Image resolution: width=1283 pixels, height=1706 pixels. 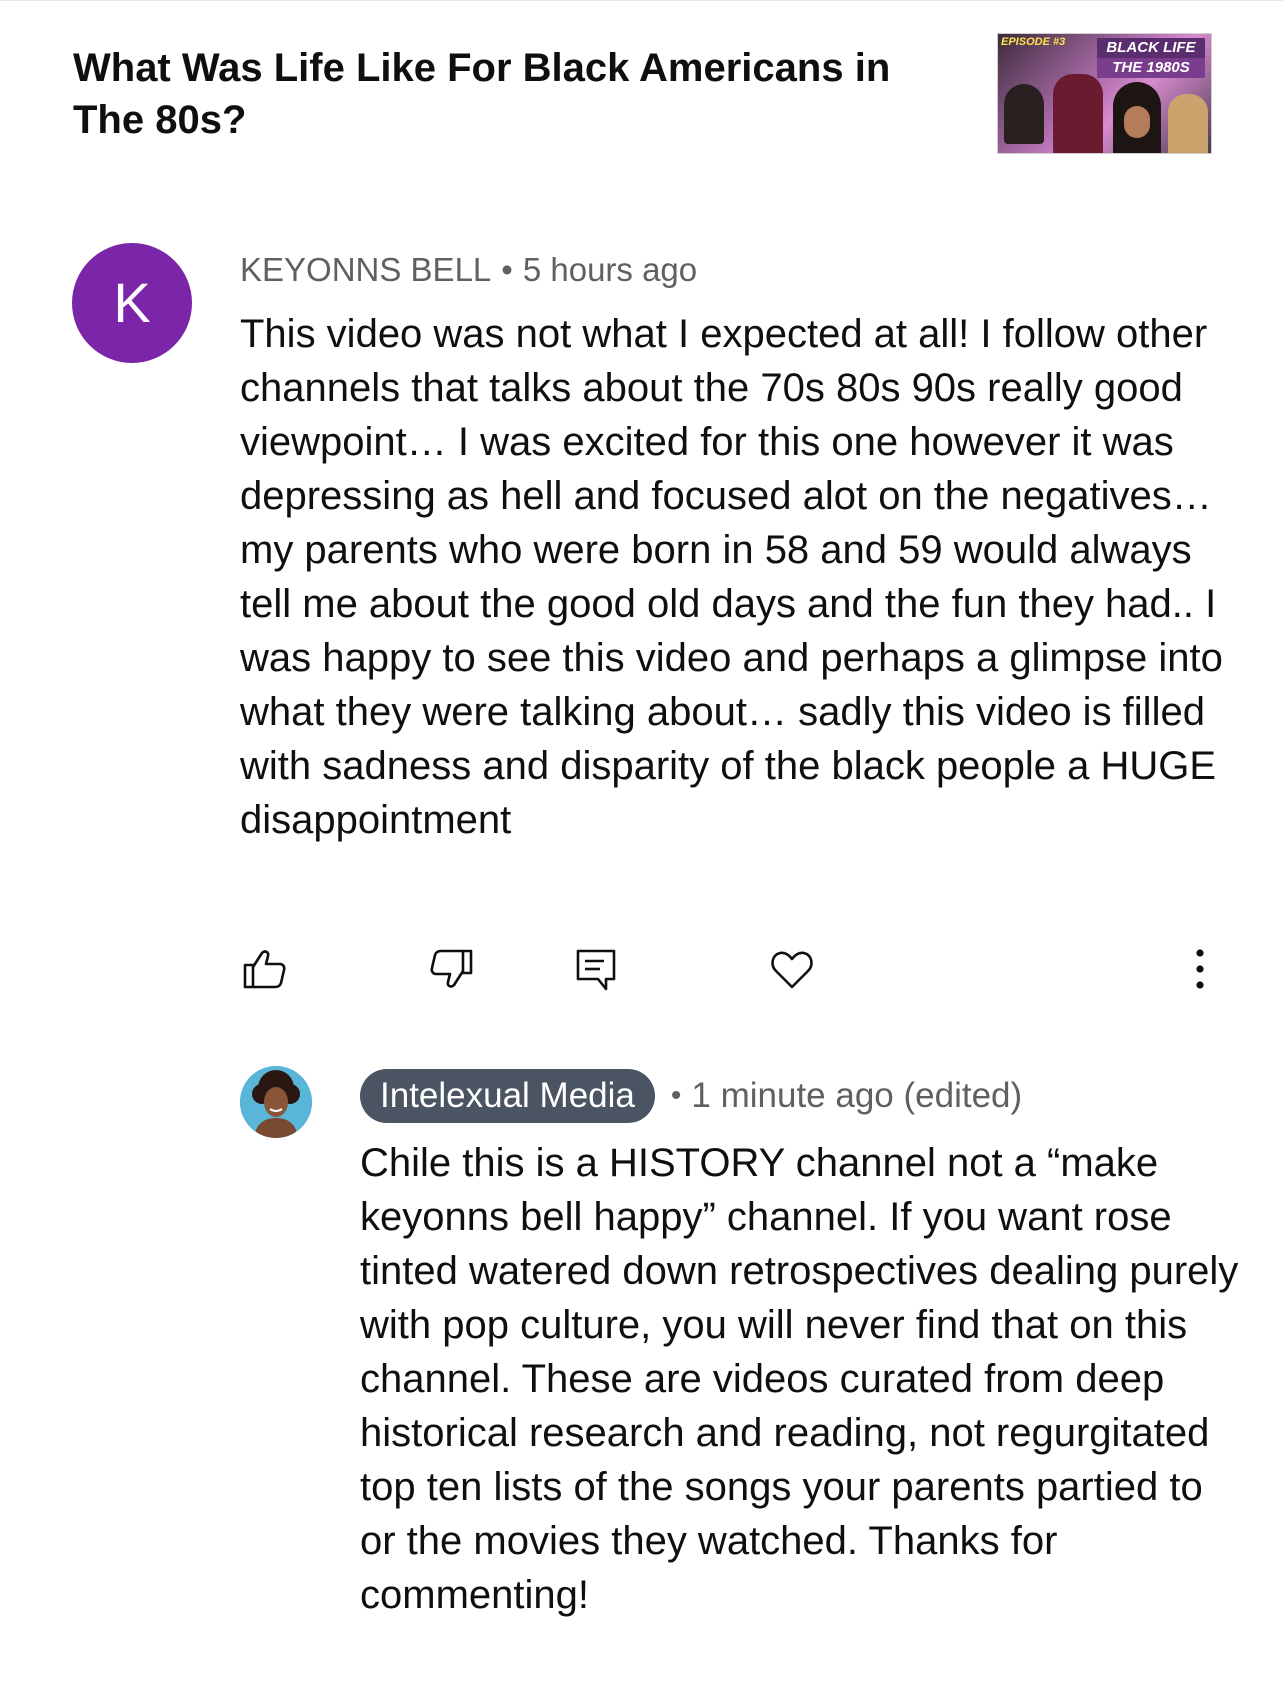 I want to click on thumbs-down-icon, so click(x=452, y=969).